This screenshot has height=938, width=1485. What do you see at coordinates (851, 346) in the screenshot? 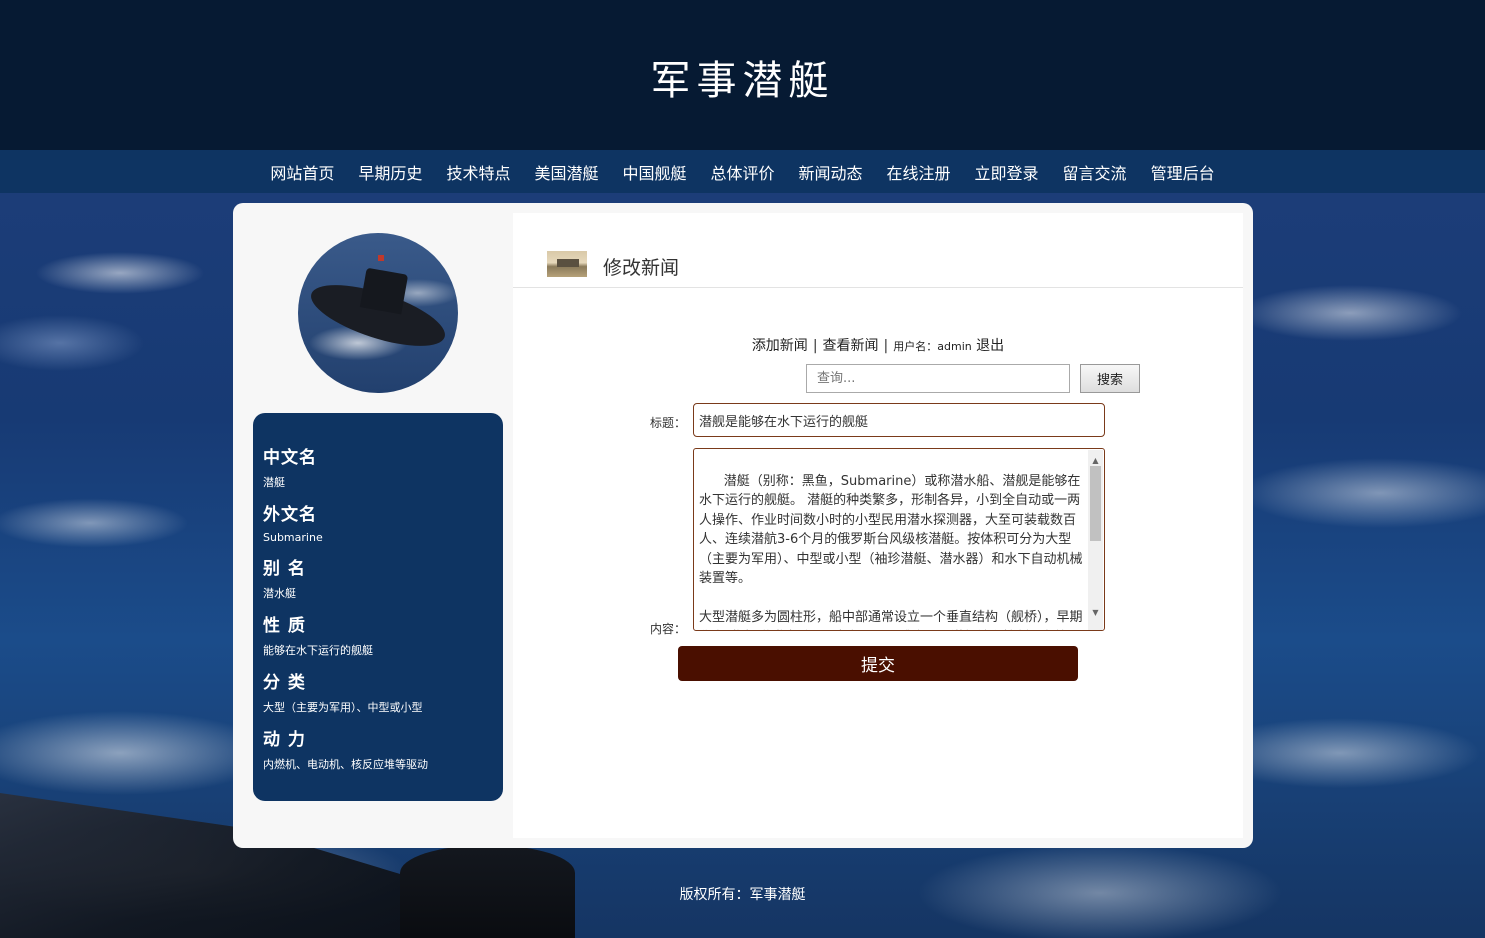
I see `view-news-link: 查看新闻` at bounding box center [851, 346].